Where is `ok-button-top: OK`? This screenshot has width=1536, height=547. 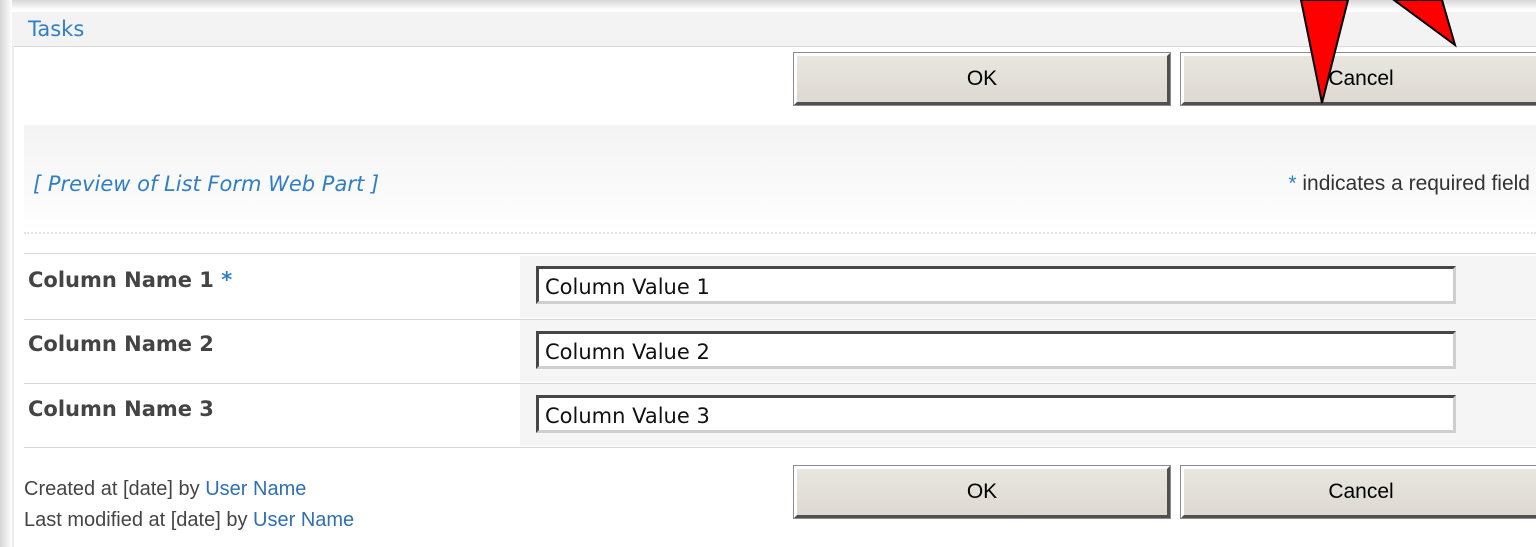 ok-button-top: OK is located at coordinates (982, 79).